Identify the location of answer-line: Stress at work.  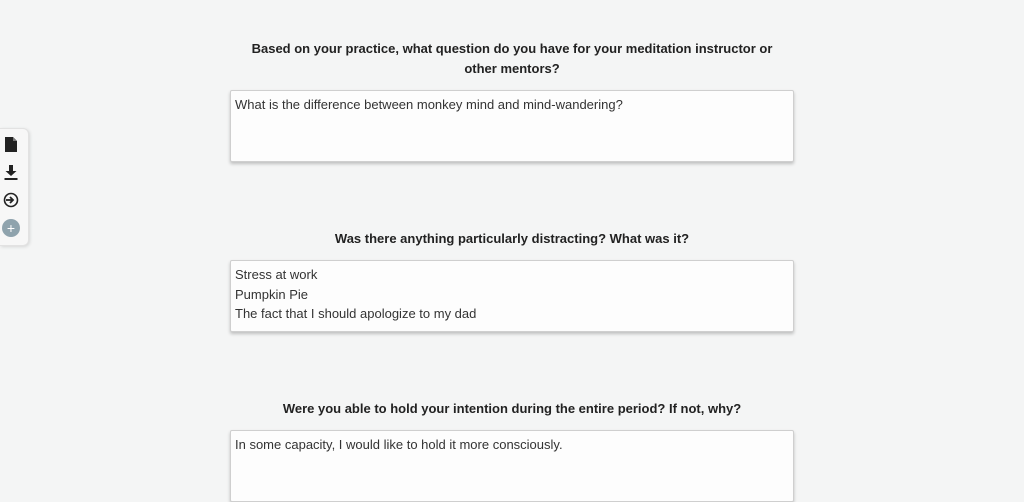
(276, 274).